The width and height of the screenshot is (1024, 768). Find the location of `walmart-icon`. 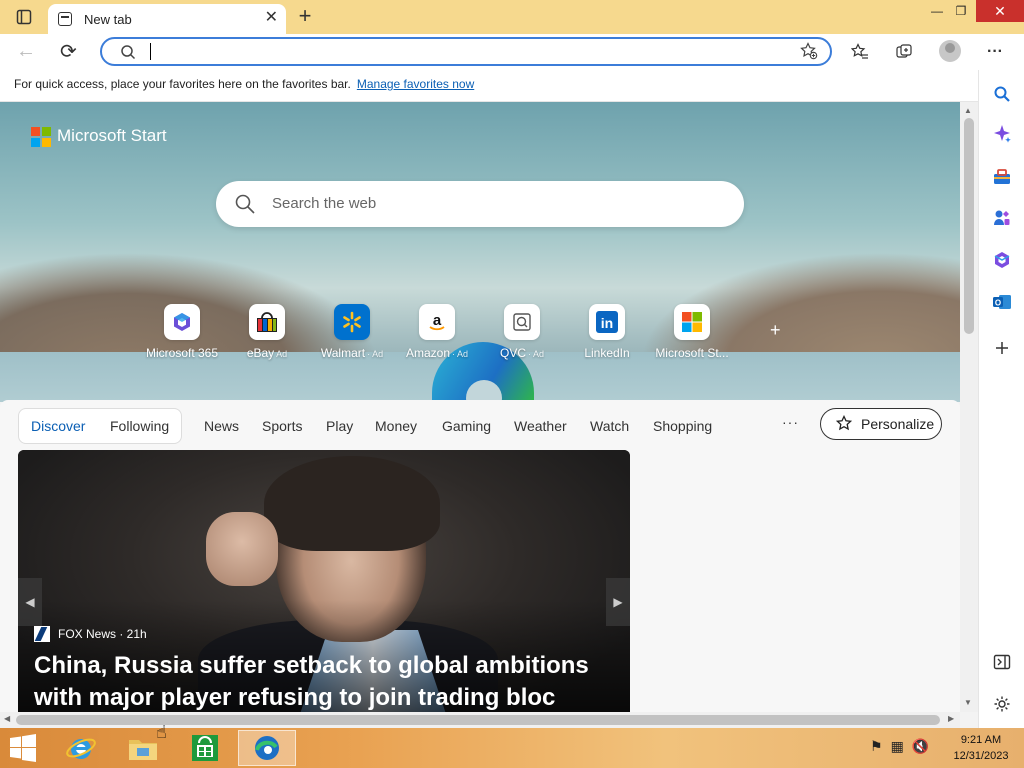

walmart-icon is located at coordinates (352, 322).